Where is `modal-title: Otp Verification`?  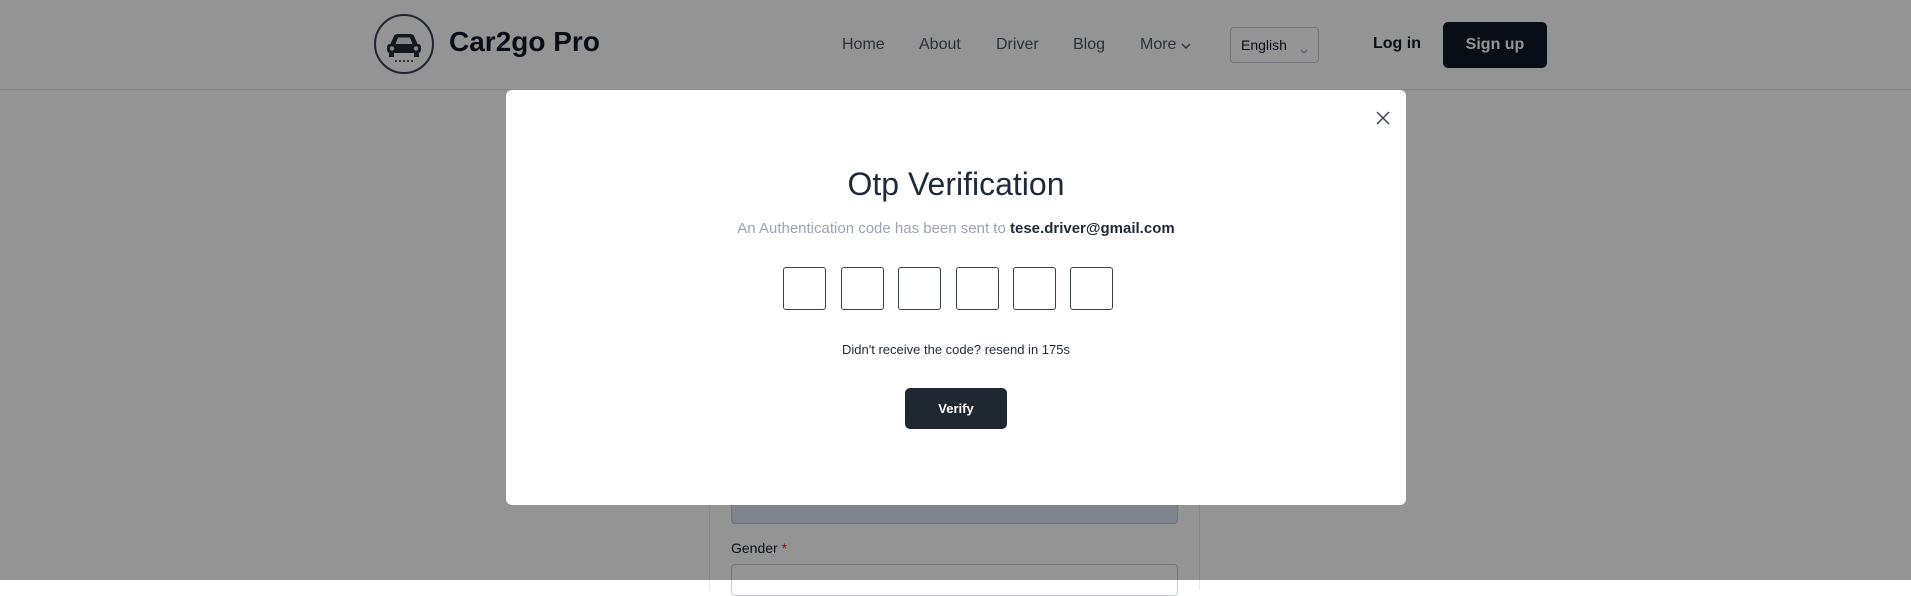 modal-title: Otp Verification is located at coordinates (956, 184).